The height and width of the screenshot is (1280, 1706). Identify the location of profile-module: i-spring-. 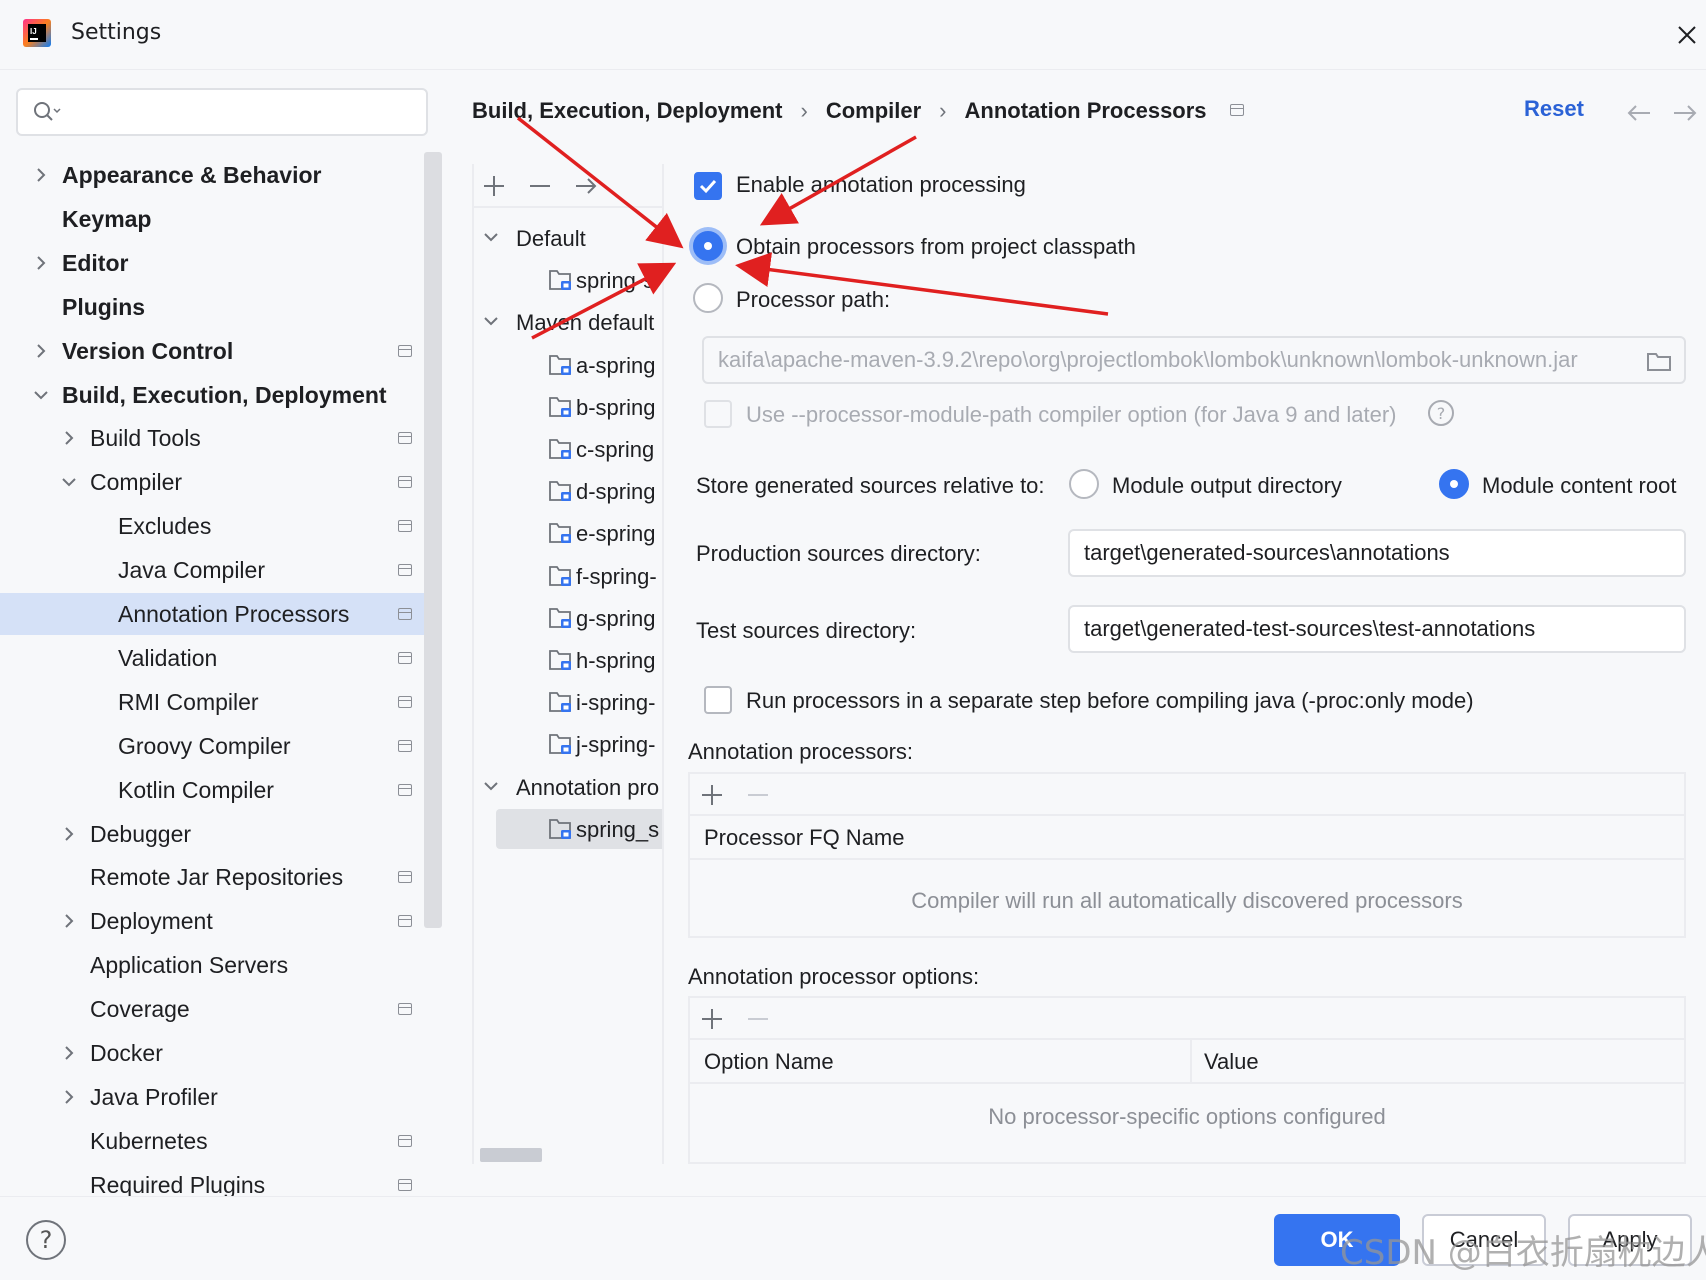
(568, 702).